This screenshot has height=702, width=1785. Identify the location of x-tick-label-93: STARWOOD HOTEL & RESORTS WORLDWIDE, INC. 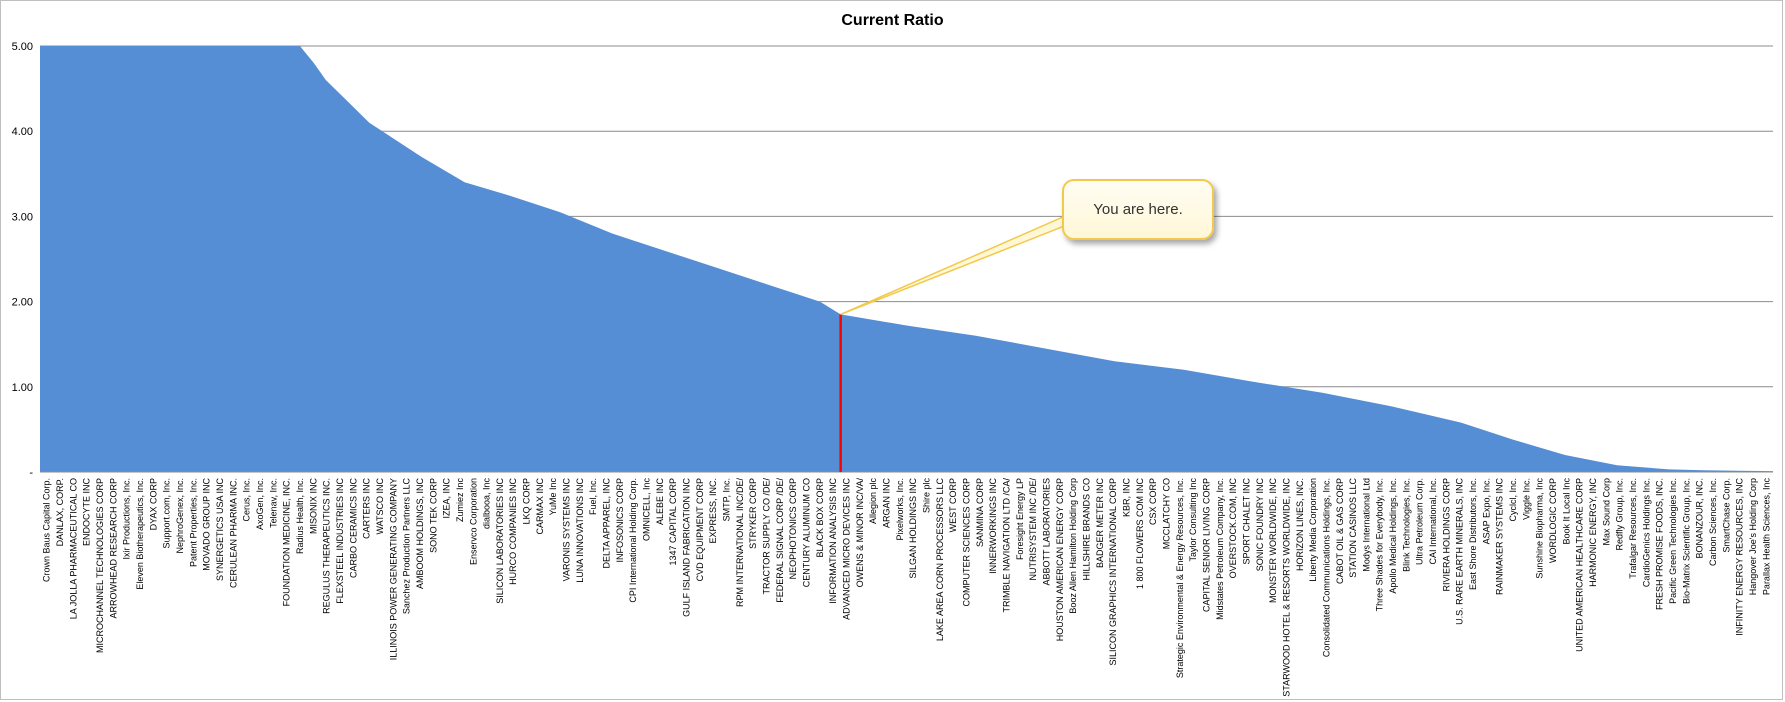
(1286, 587).